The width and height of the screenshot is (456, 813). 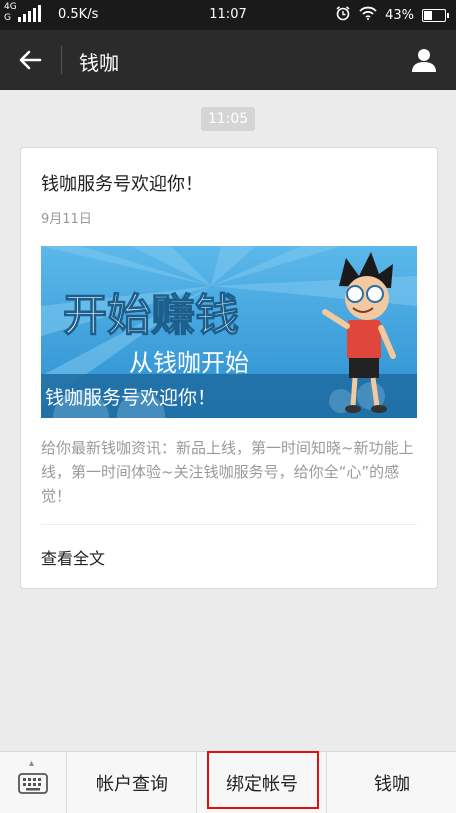 I want to click on keyboard-icon, so click(x=33, y=783).